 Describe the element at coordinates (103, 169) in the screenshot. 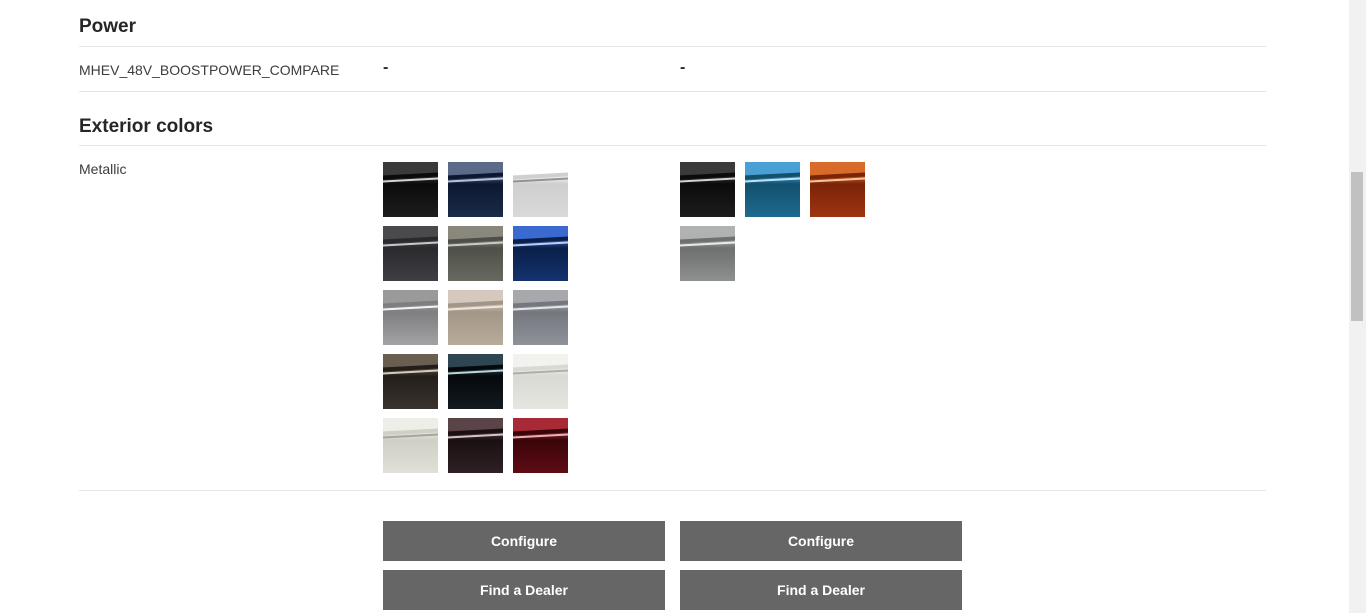

I see `metallic-row-label: Metallic` at that location.